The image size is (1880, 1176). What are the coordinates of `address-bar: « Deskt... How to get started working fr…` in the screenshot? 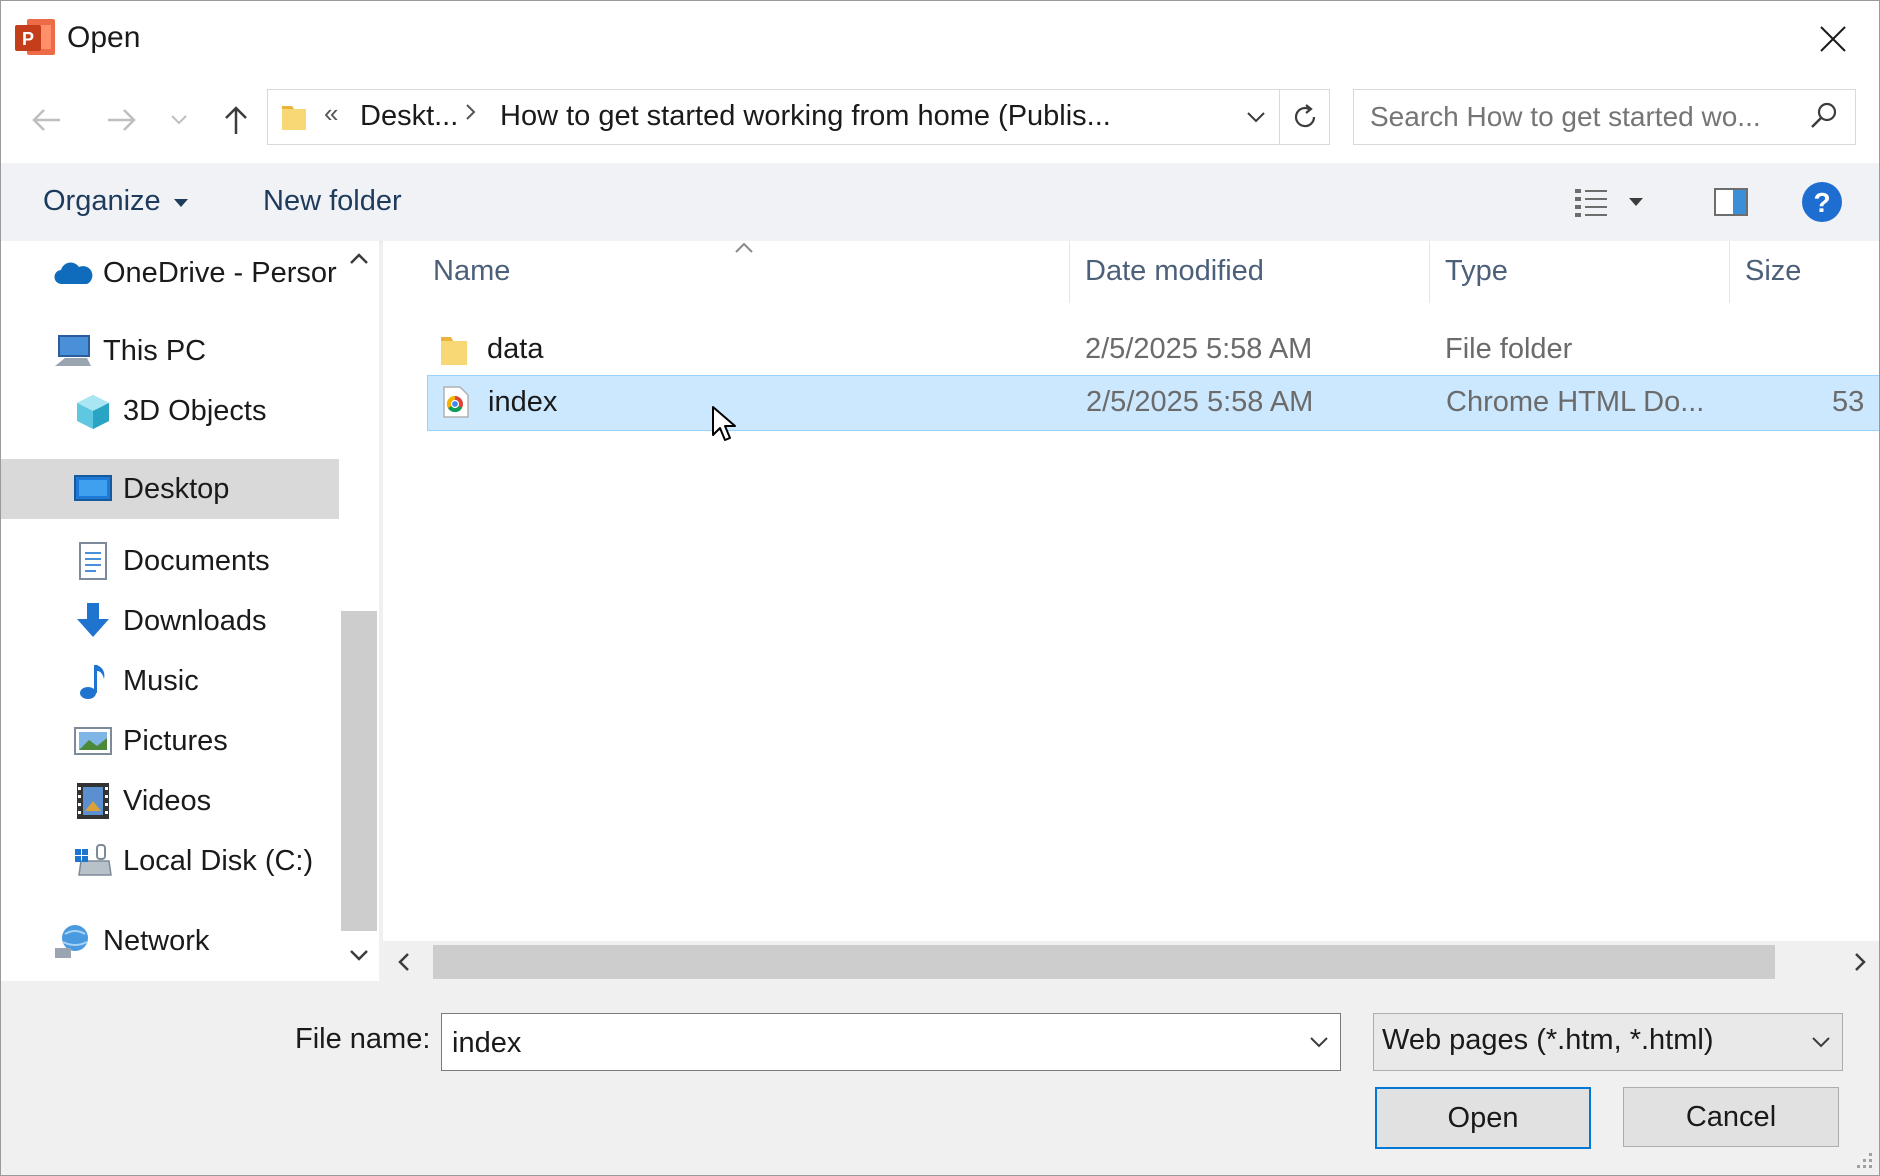 It's located at (798, 117).